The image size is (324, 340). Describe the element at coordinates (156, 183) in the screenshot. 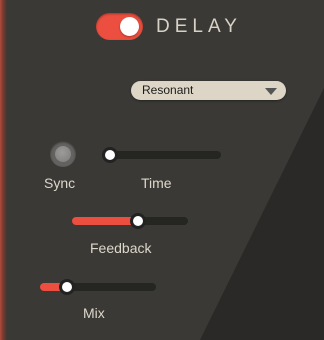

I see `time-label: Time` at that location.